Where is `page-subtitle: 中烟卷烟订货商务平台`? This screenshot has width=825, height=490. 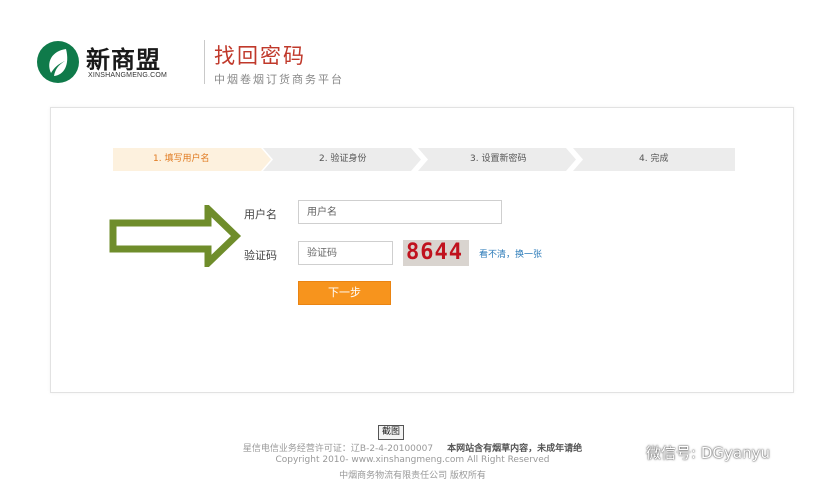 page-subtitle: 中烟卷烟订货商务平台 is located at coordinates (279, 79).